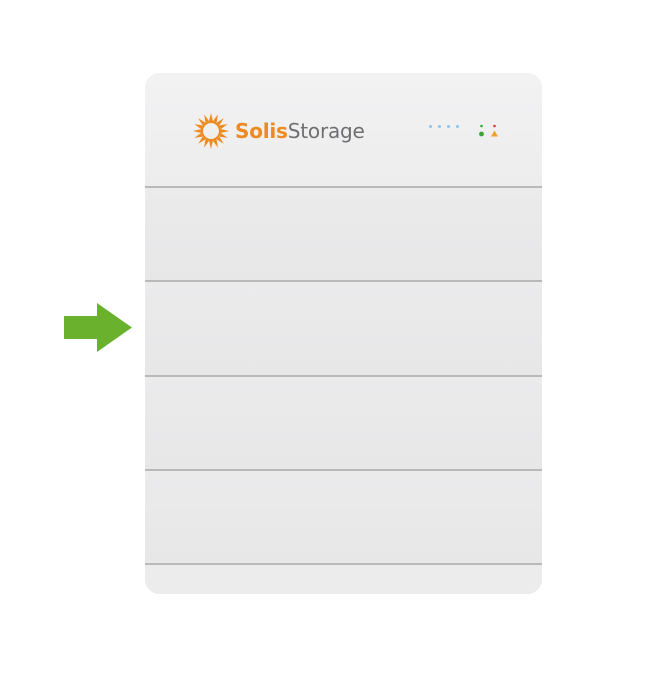  Describe the element at coordinates (211, 131) in the screenshot. I see `sun-logo-icon` at that location.